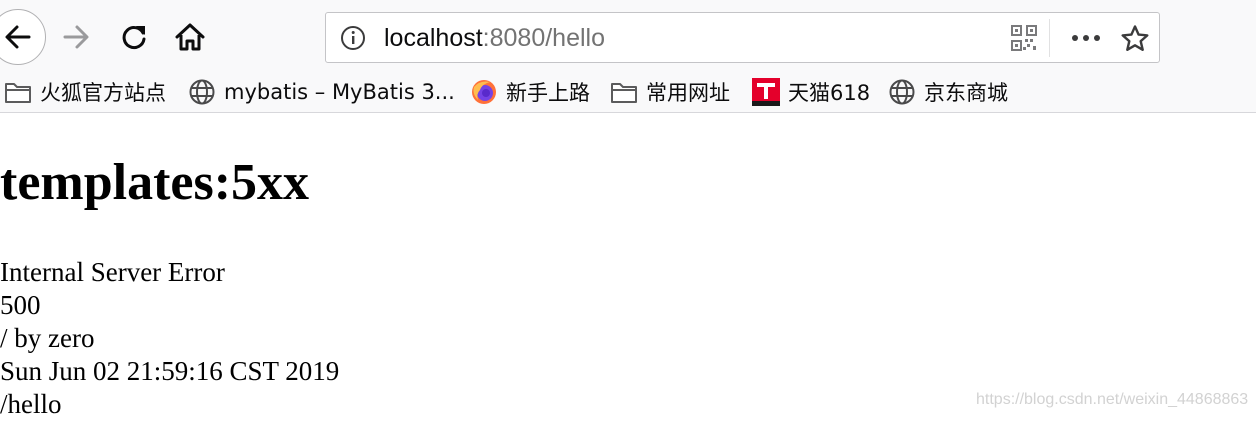 The image size is (1256, 421). What do you see at coordinates (829, 93) in the screenshot?
I see `bookmark-label: 天猫618` at bounding box center [829, 93].